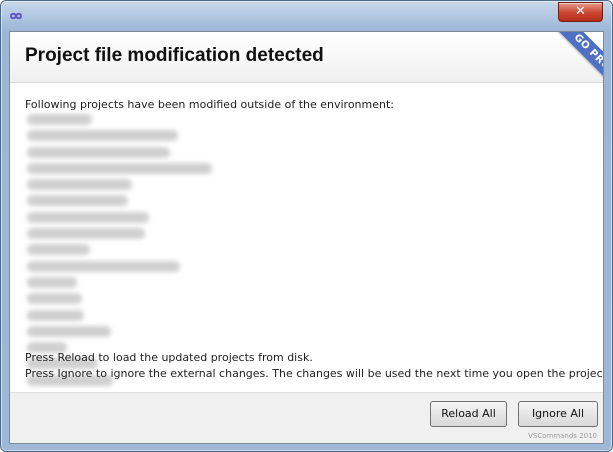 Image resolution: width=613 pixels, height=452 pixels. Describe the element at coordinates (562, 436) in the screenshot. I see `watermark: VSCommands 2010` at that location.